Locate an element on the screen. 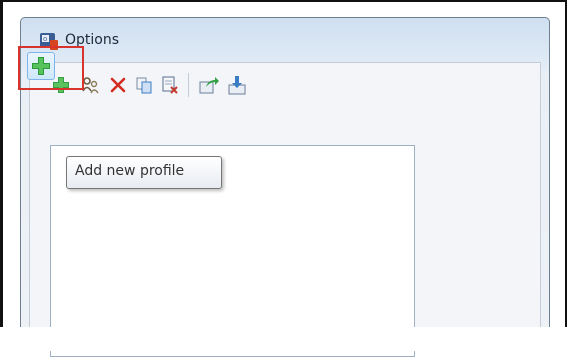  remove-profile-button is located at coordinates (170, 85).